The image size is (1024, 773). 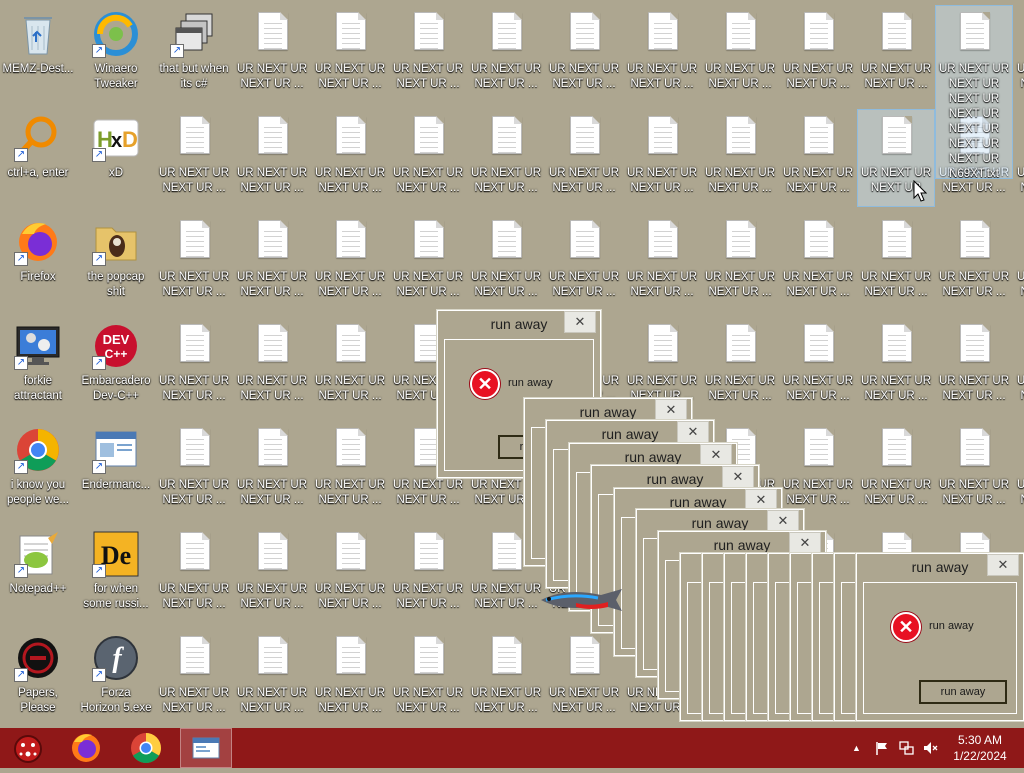 What do you see at coordinates (963, 692) in the screenshot?
I see `dialog-button: run away` at bounding box center [963, 692].